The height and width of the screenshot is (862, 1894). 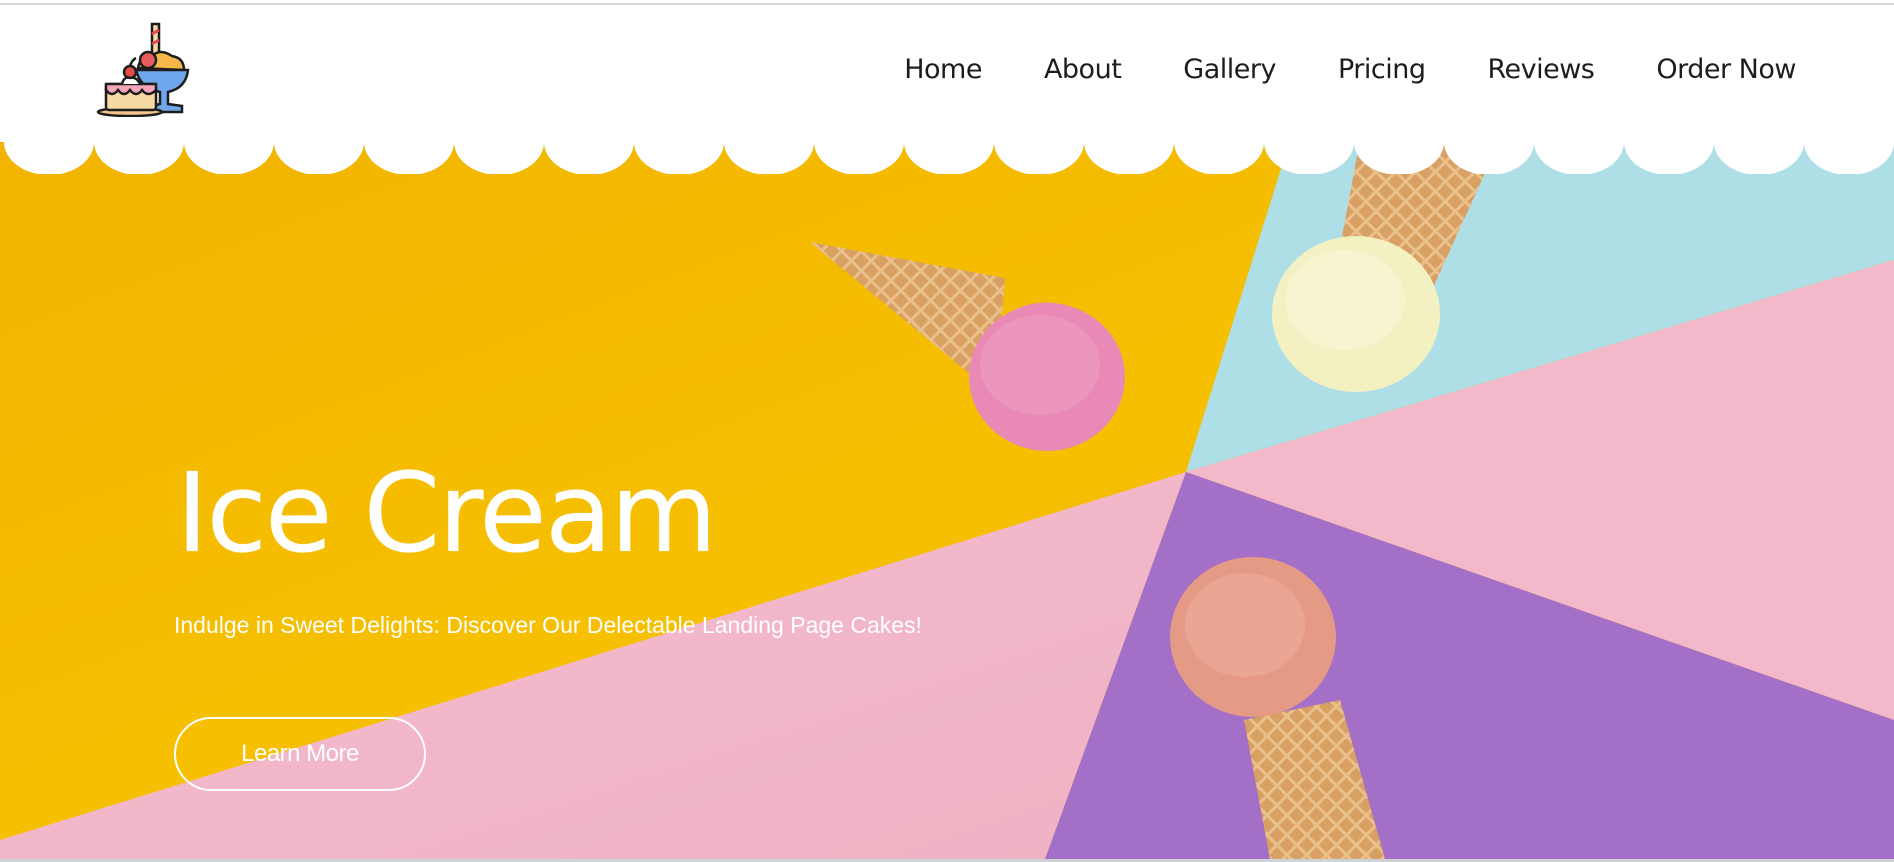 What do you see at coordinates (1726, 70) in the screenshot?
I see `nav-order-now-link: Order Now` at bounding box center [1726, 70].